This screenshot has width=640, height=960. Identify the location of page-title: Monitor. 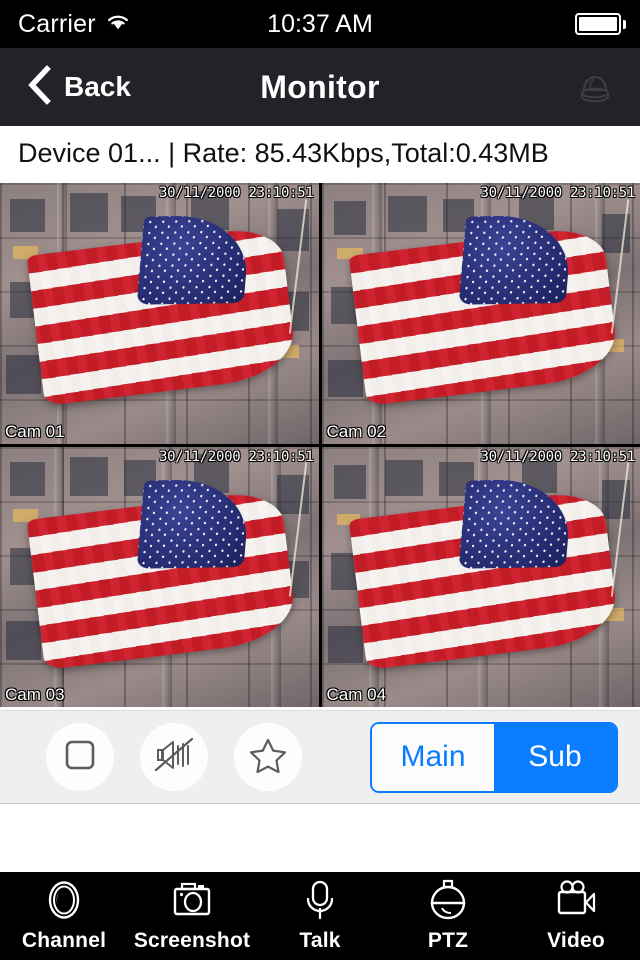
(320, 86).